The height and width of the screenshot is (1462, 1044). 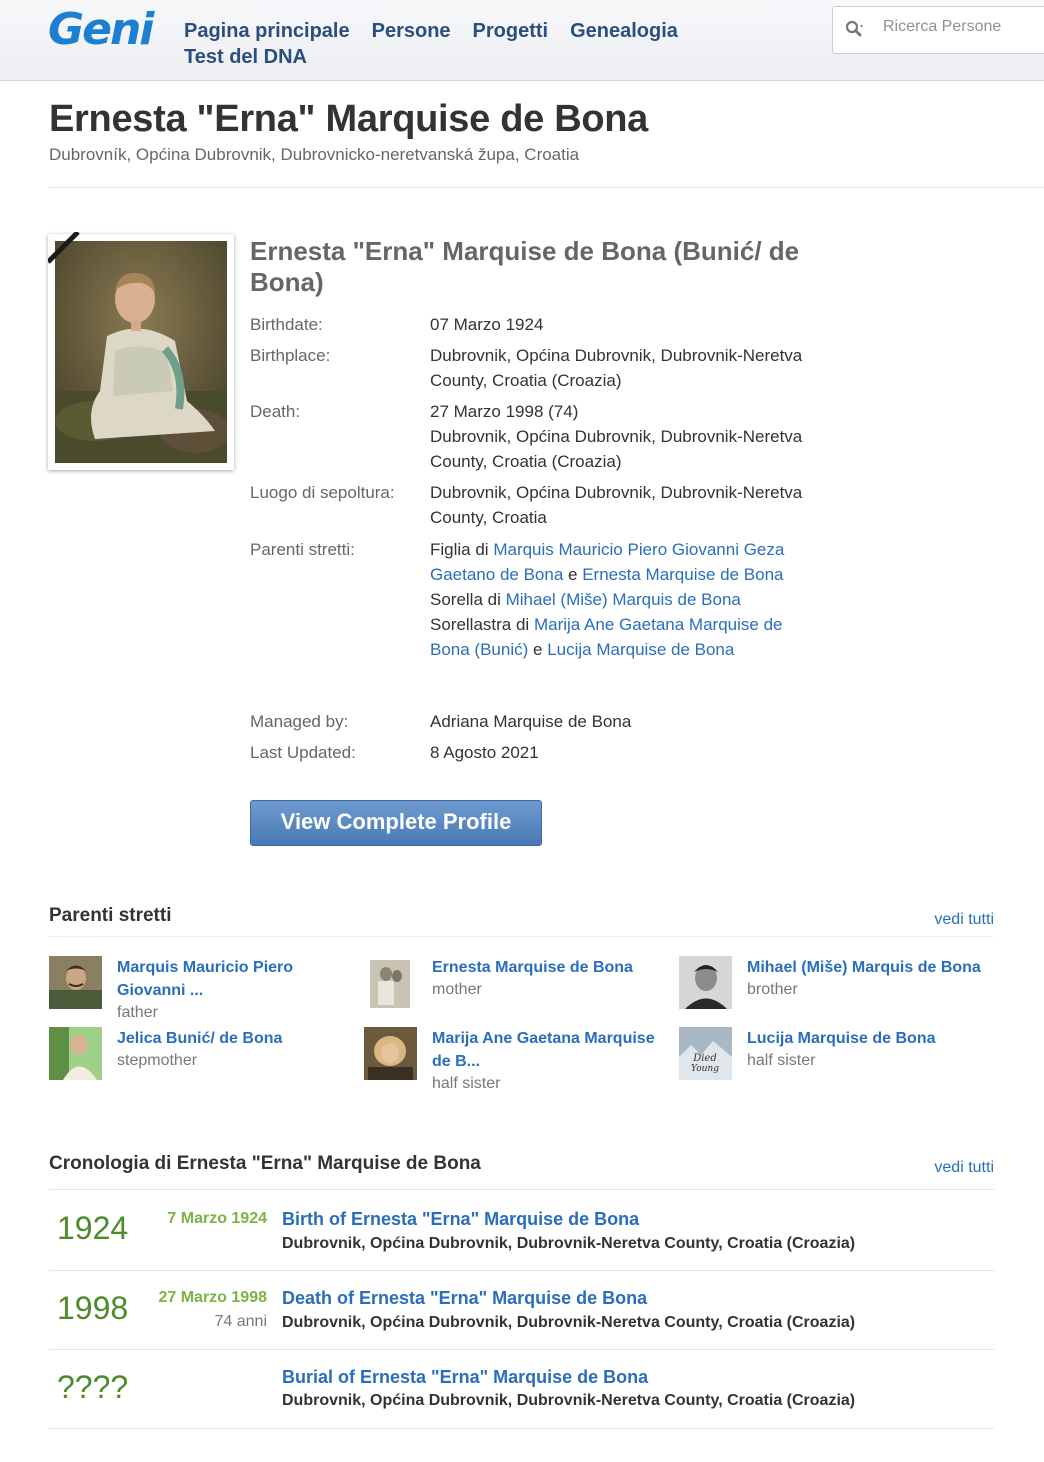 What do you see at coordinates (93, 1387) in the screenshot?
I see `timeline-year: ????` at bounding box center [93, 1387].